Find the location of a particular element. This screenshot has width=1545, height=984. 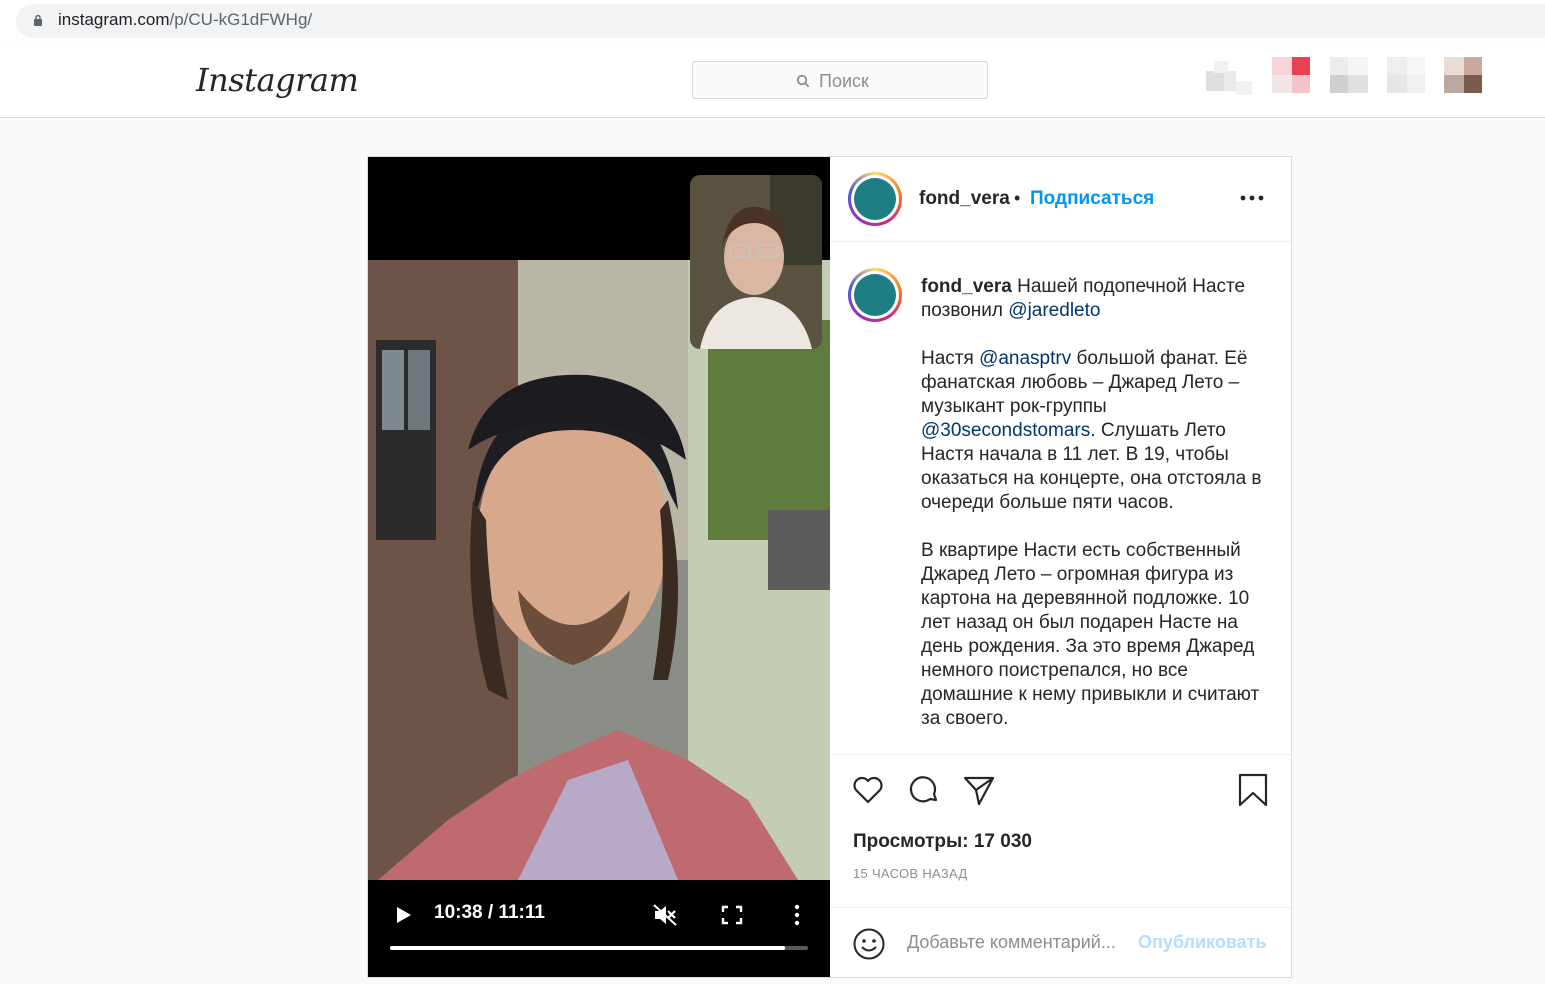

mention-link: @jaredleto is located at coordinates (1054, 310).